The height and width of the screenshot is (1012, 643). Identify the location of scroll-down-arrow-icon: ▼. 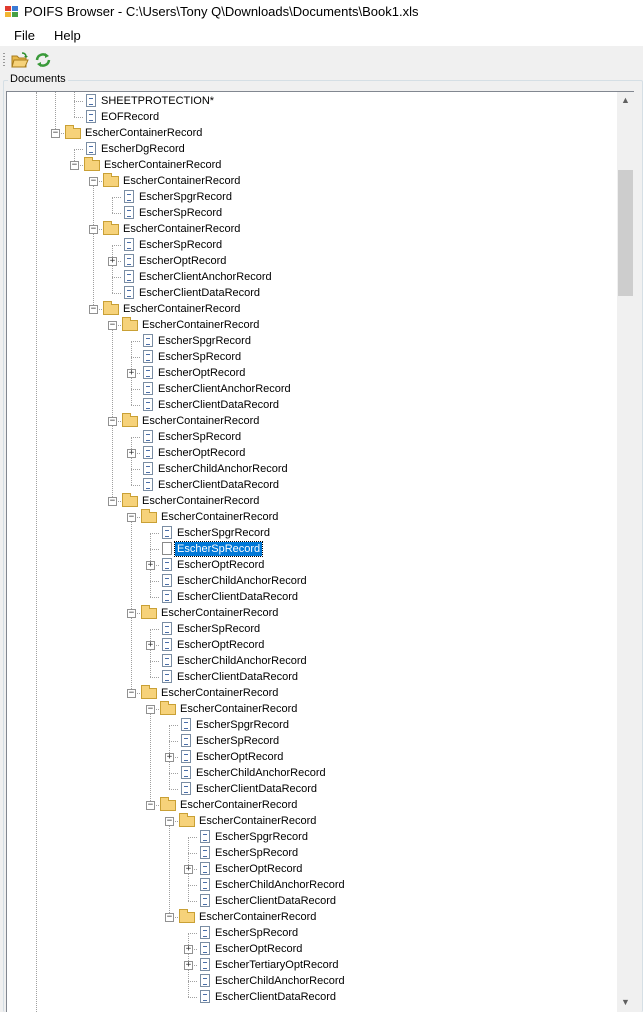
(625, 1002).